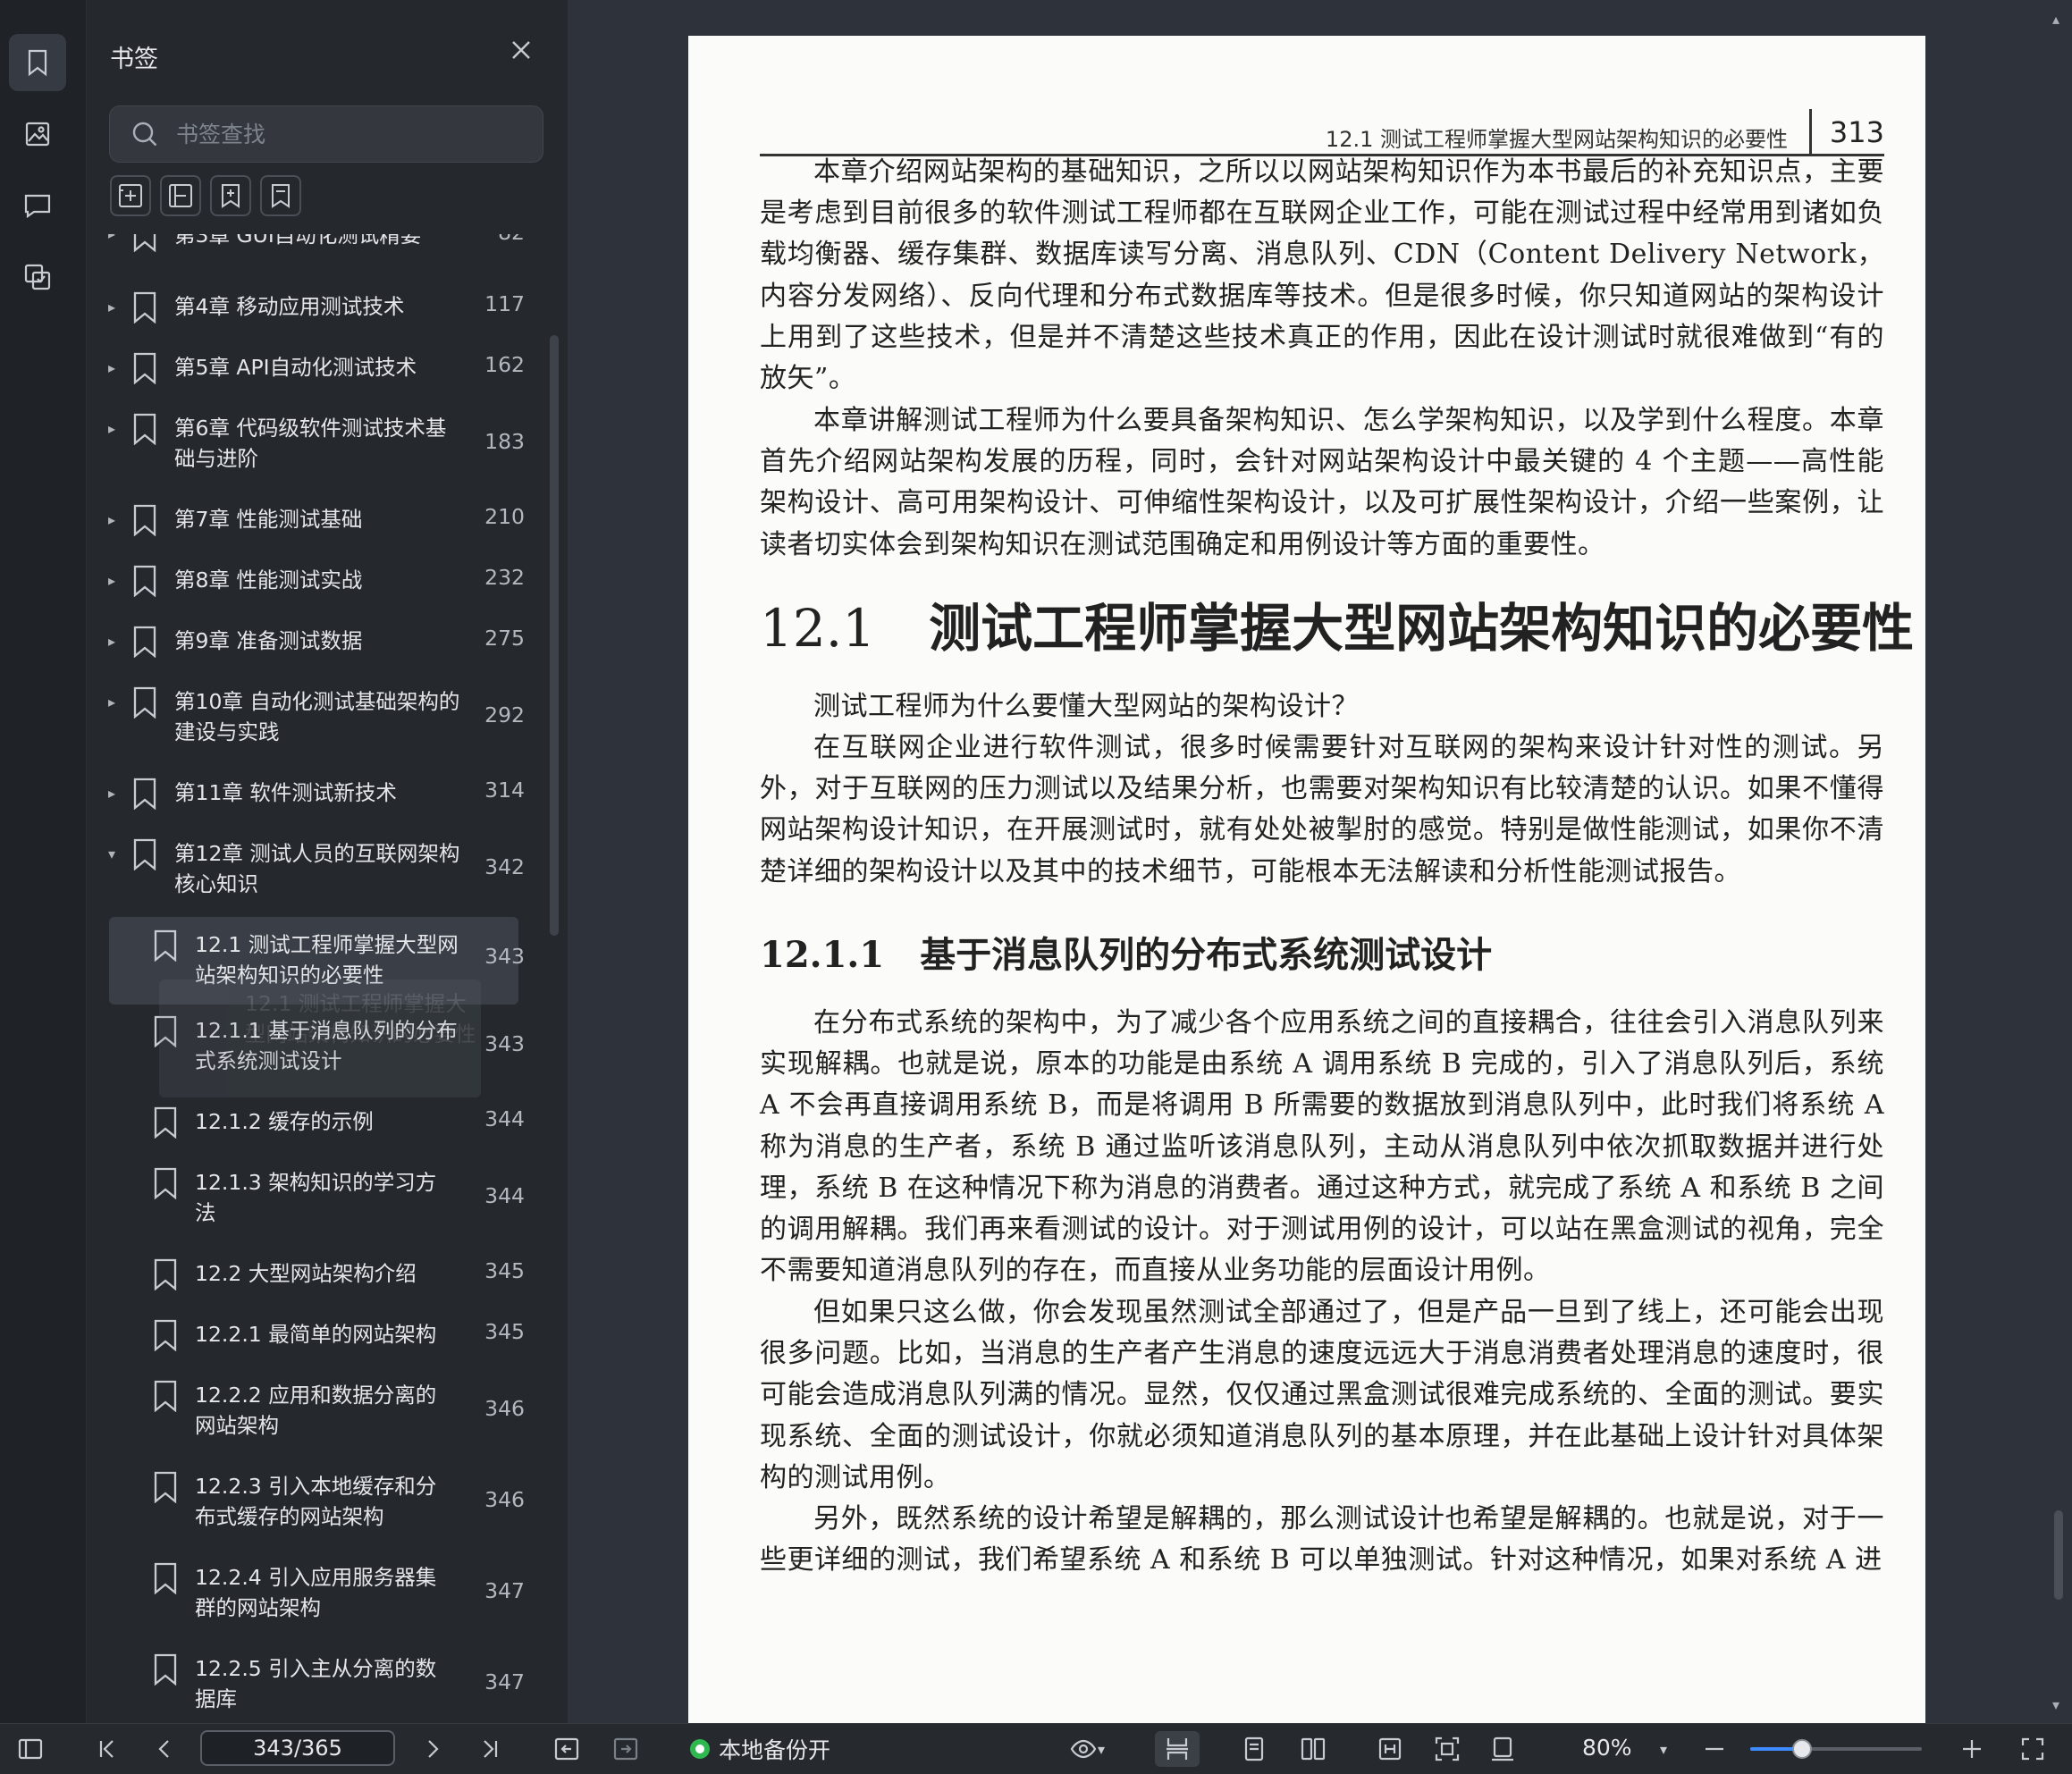 This screenshot has width=2072, height=1774. I want to click on last-page-button, so click(490, 1749).